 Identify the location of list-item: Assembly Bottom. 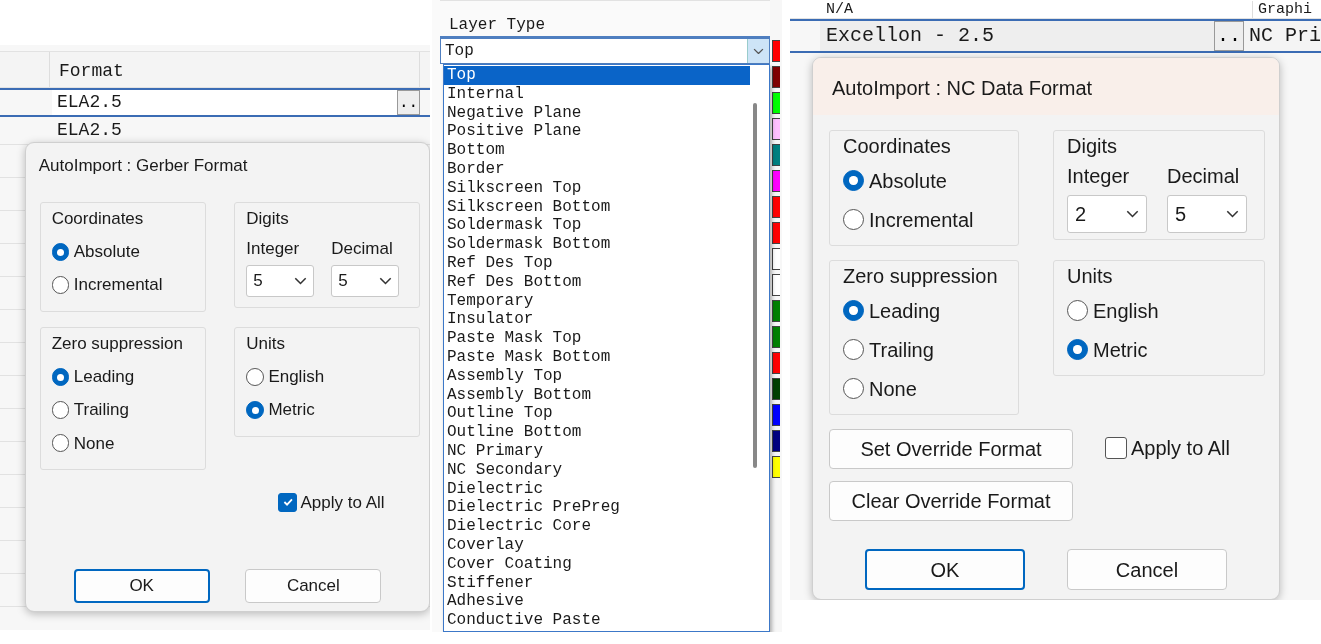
(606, 395).